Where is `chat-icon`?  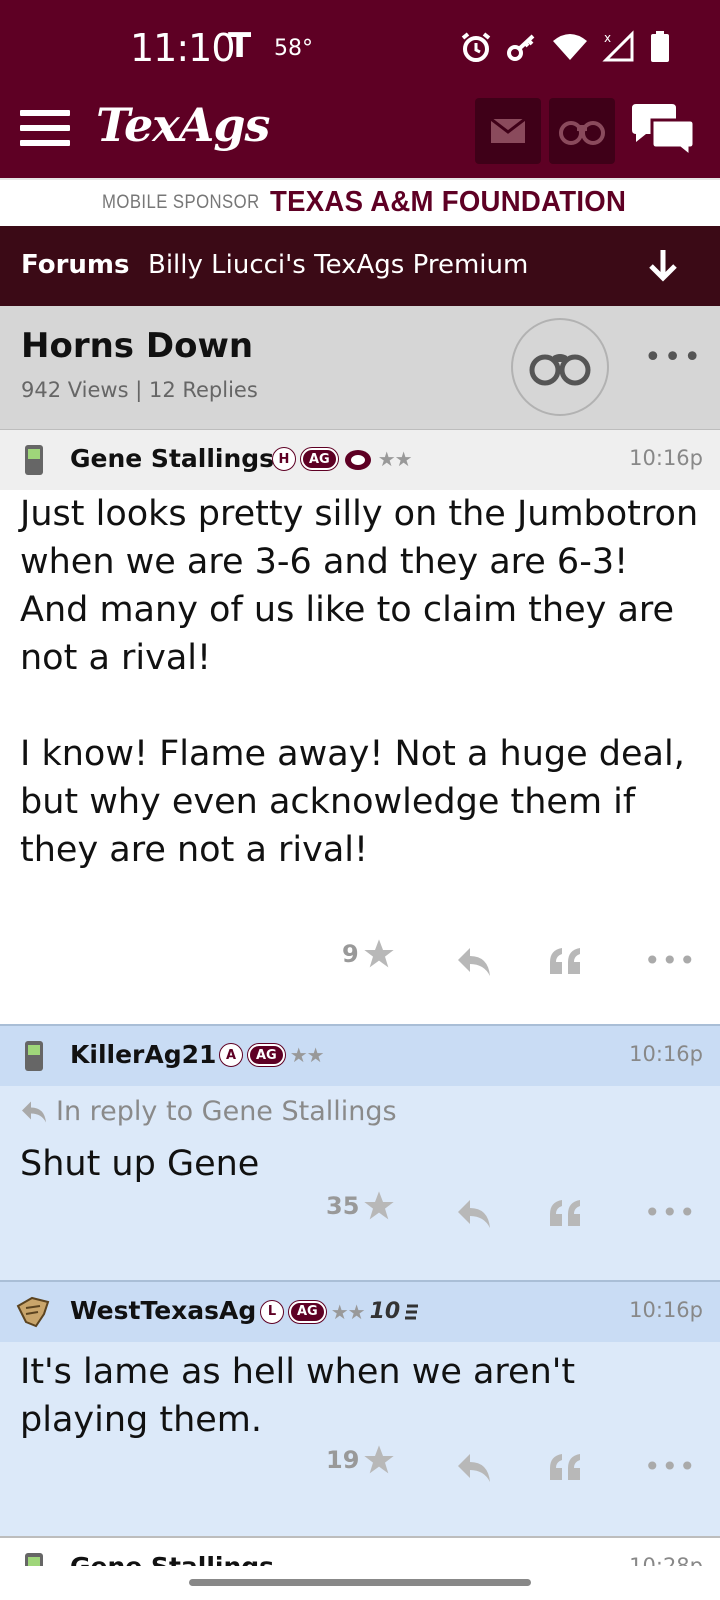
chat-icon is located at coordinates (664, 132).